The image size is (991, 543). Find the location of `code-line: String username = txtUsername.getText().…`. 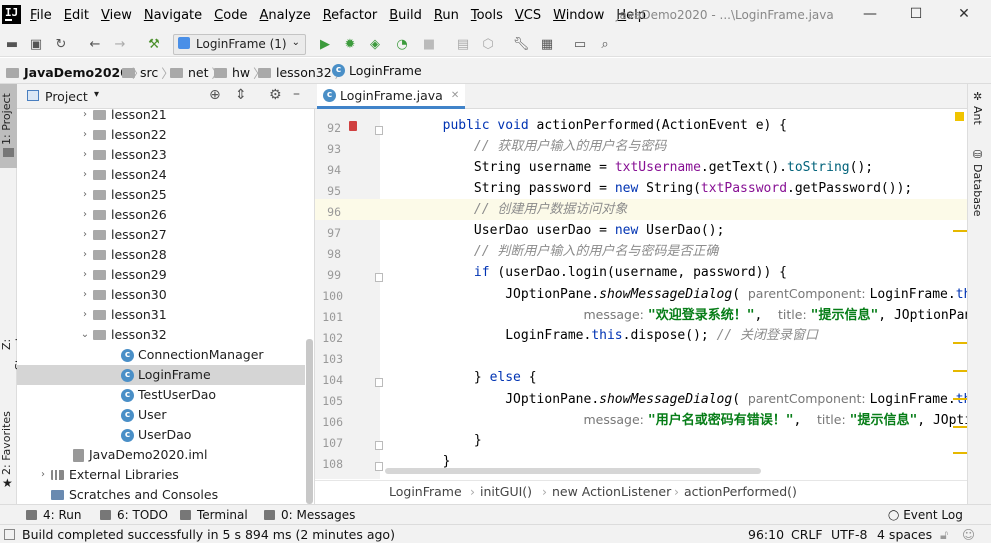

code-line: String username = txtUsername.getText().… is located at coordinates (673, 167).